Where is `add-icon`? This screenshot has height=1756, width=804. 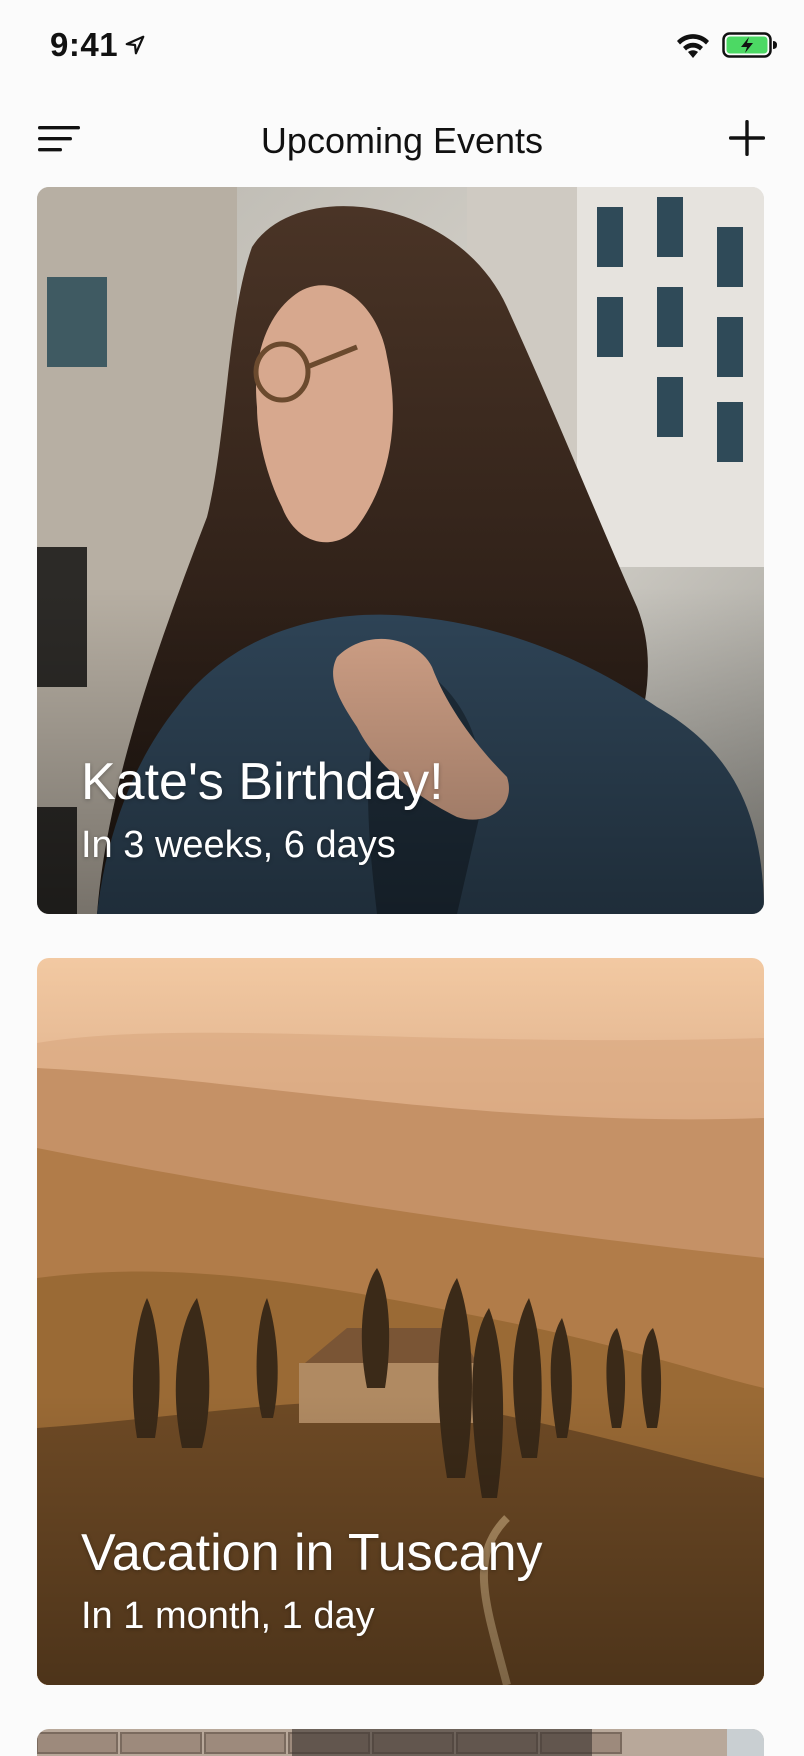 add-icon is located at coordinates (747, 138).